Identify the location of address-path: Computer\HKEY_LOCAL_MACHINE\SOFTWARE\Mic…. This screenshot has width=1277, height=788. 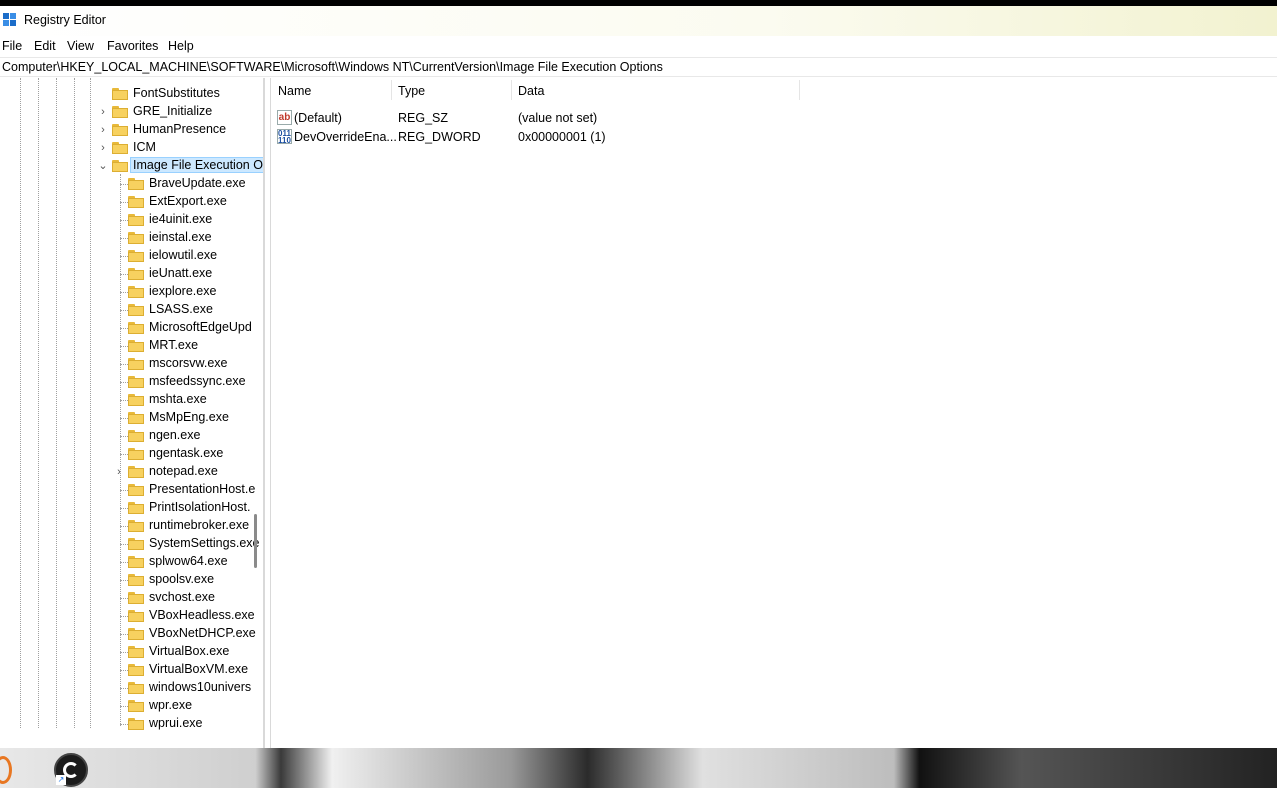
(332, 67).